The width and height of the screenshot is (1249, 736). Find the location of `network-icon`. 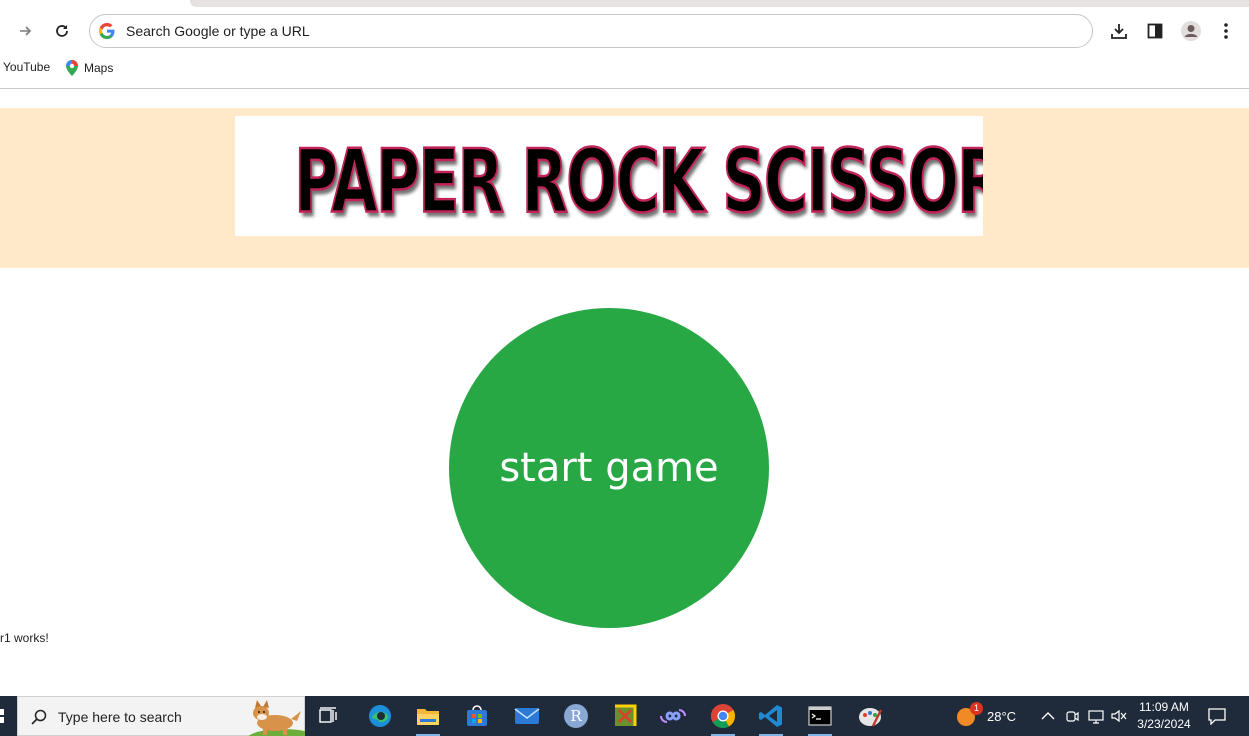

network-icon is located at coordinates (1096, 717).